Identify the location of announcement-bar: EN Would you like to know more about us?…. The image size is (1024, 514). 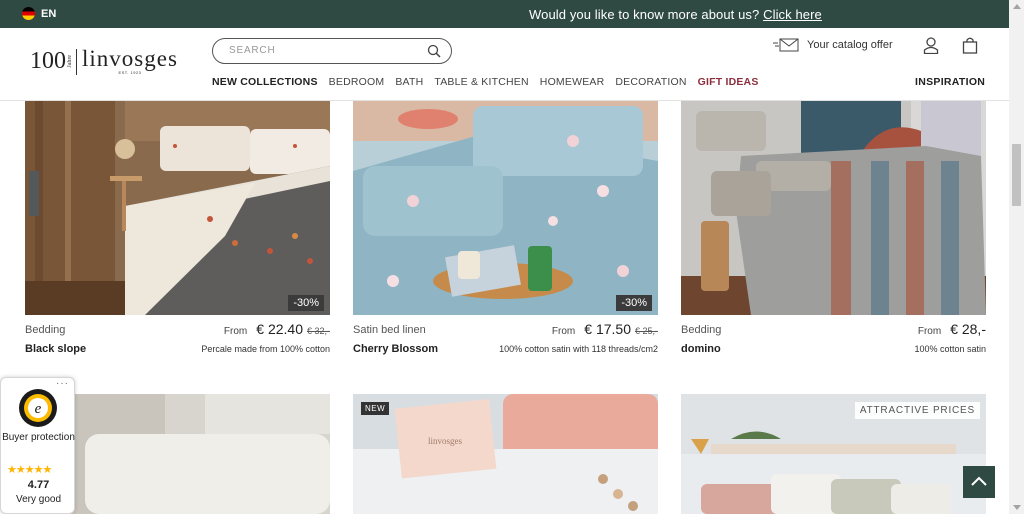
(504, 14).